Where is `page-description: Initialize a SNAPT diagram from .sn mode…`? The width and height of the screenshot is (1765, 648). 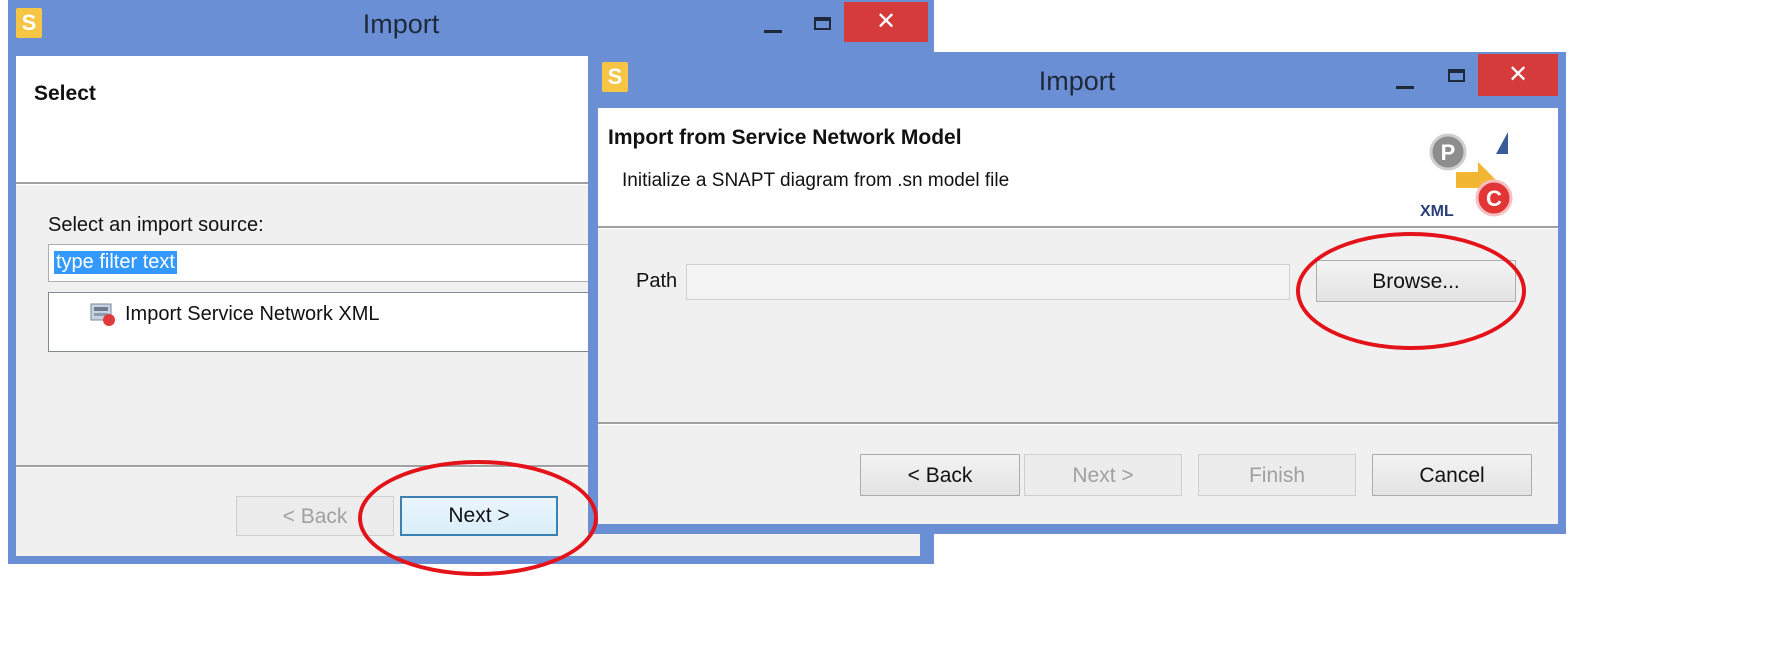
page-description: Initialize a SNAPT diagram from .sn mode… is located at coordinates (816, 180).